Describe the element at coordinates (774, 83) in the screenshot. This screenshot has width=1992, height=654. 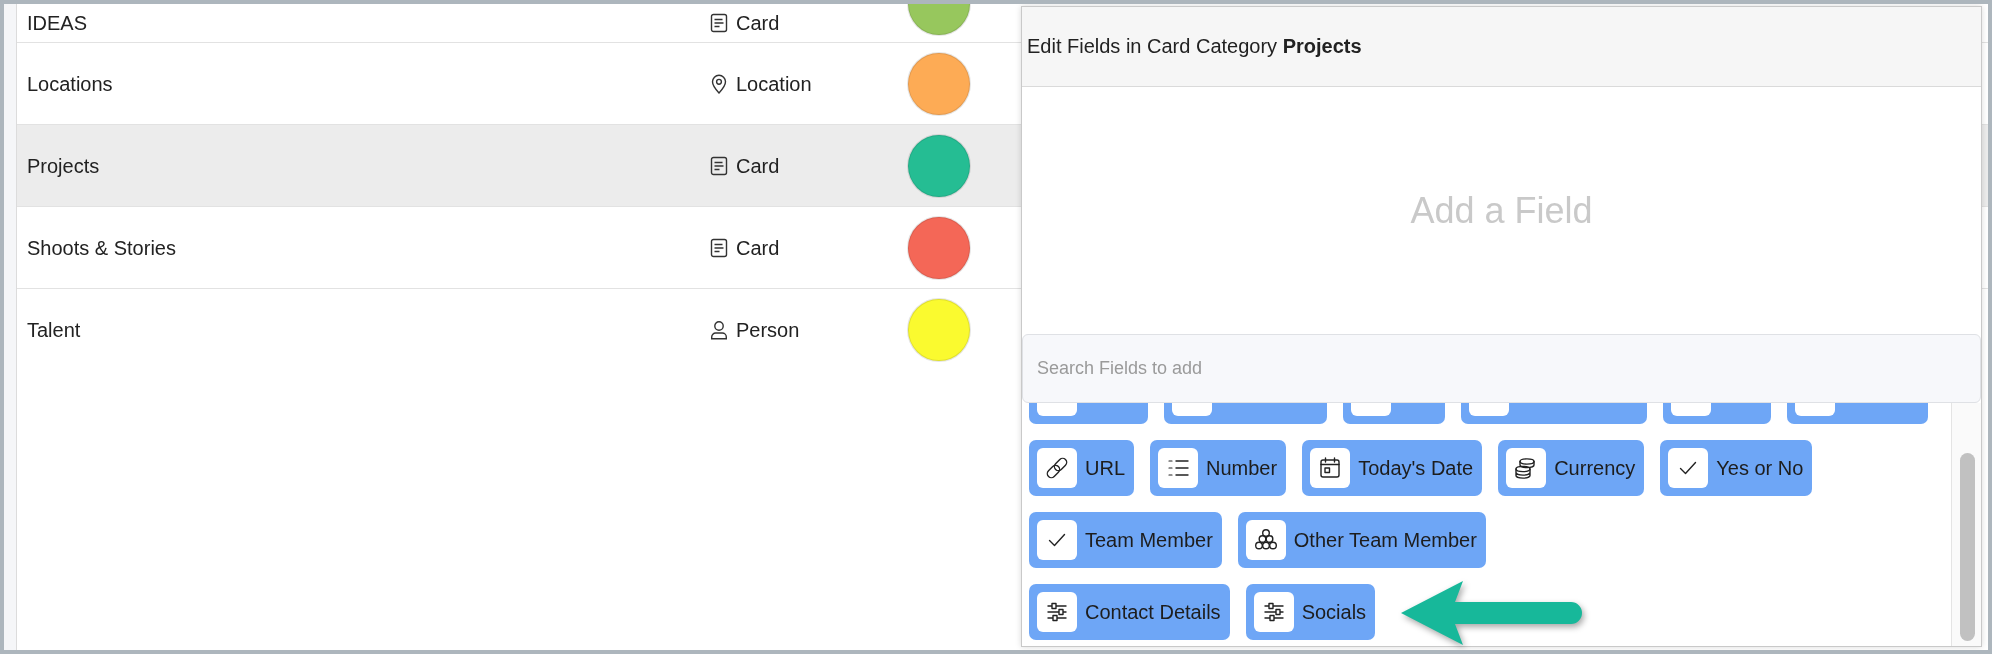
I see `category-type: Location` at that location.